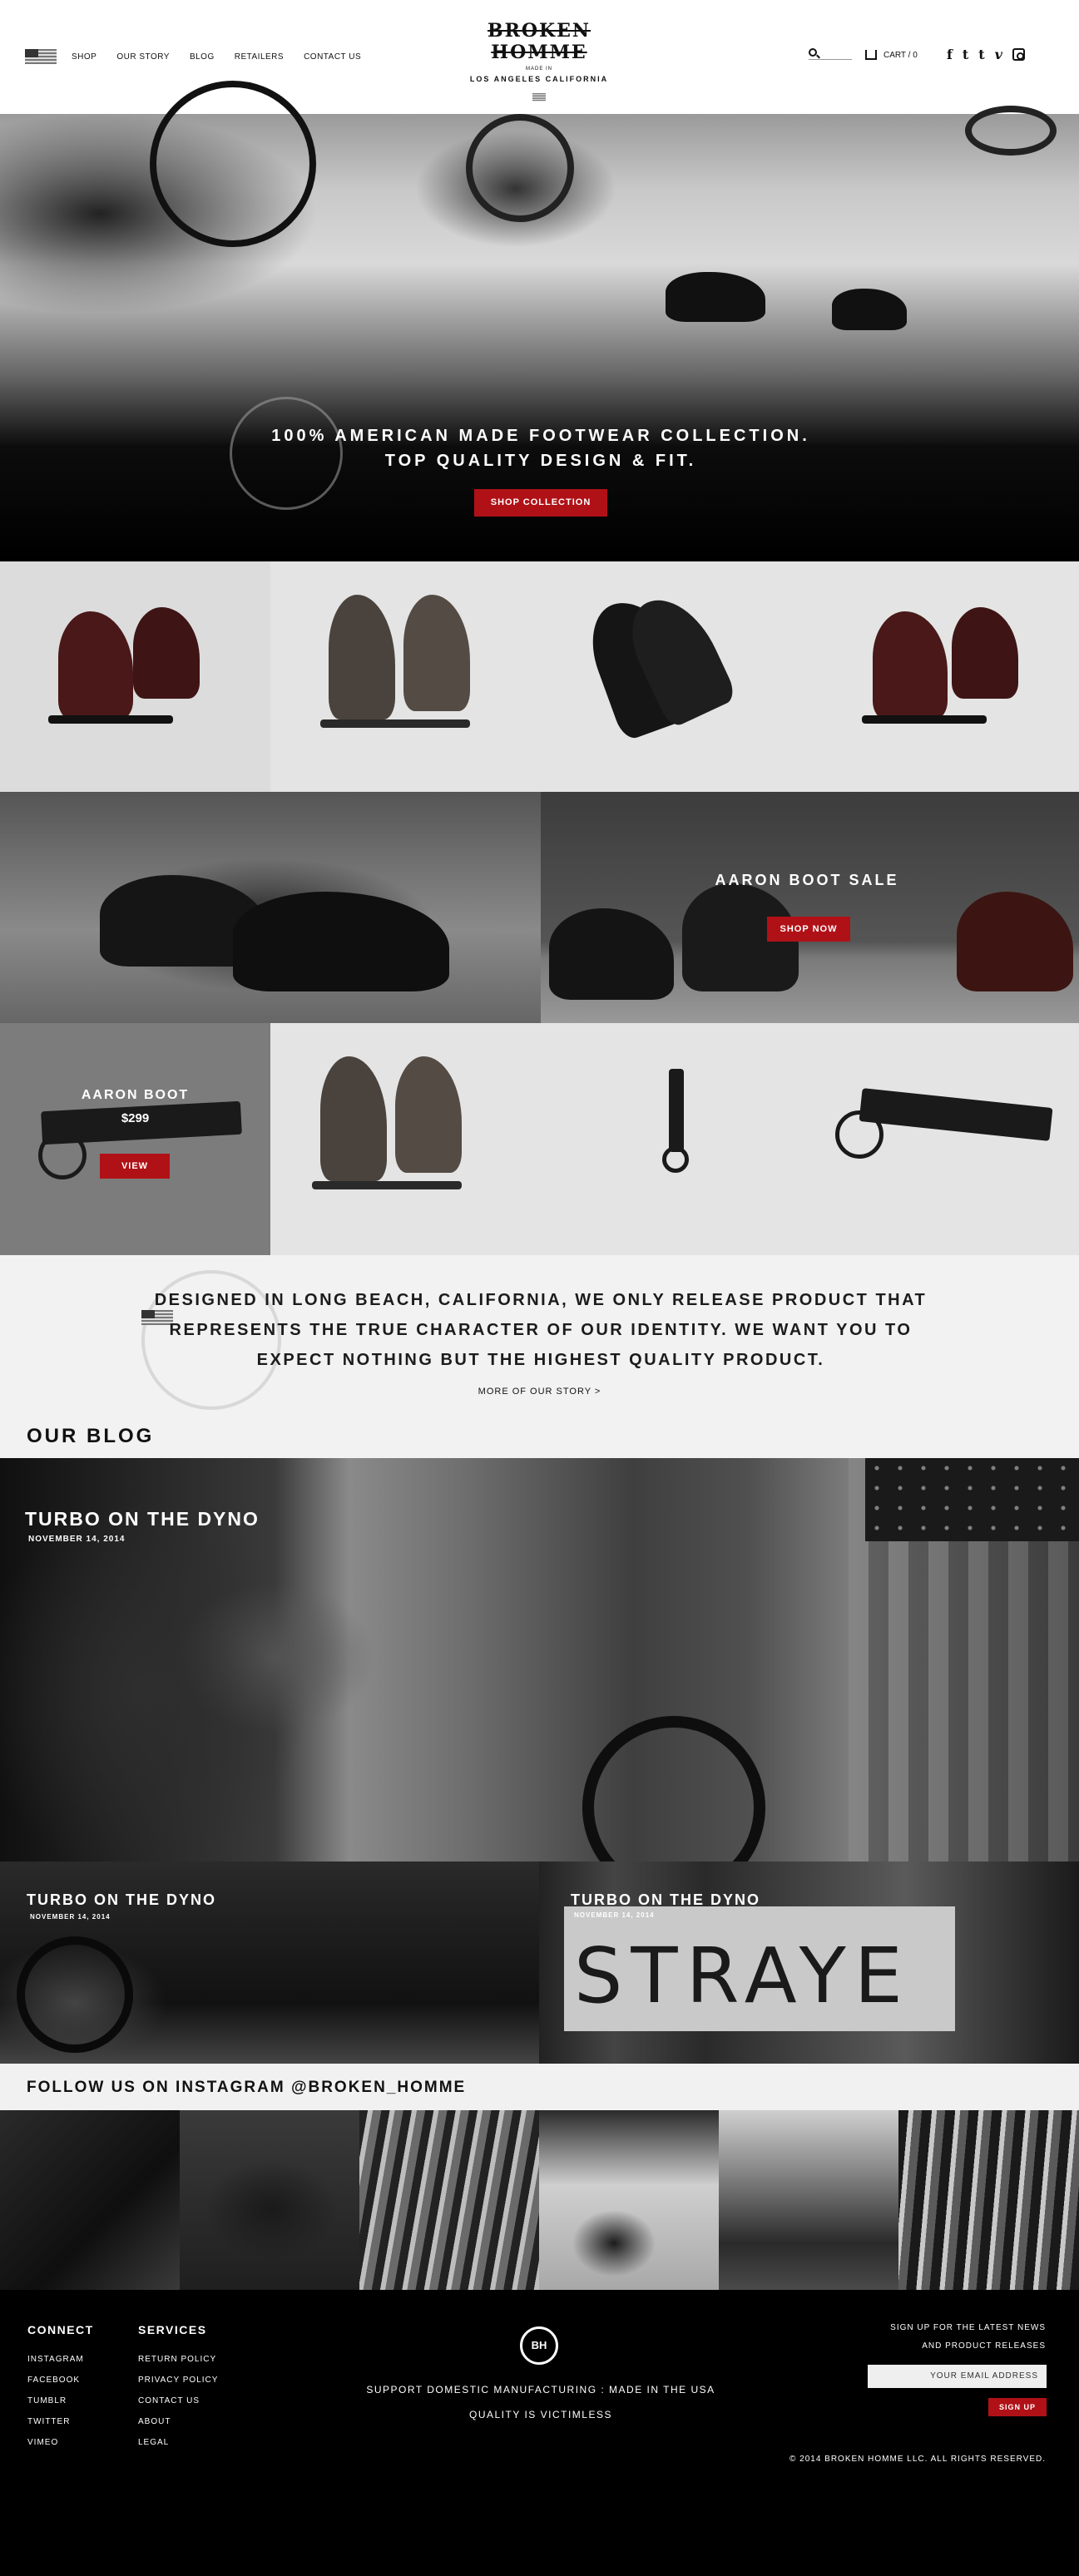  Describe the element at coordinates (972, 1499) in the screenshot. I see `flag-stars-image` at that location.